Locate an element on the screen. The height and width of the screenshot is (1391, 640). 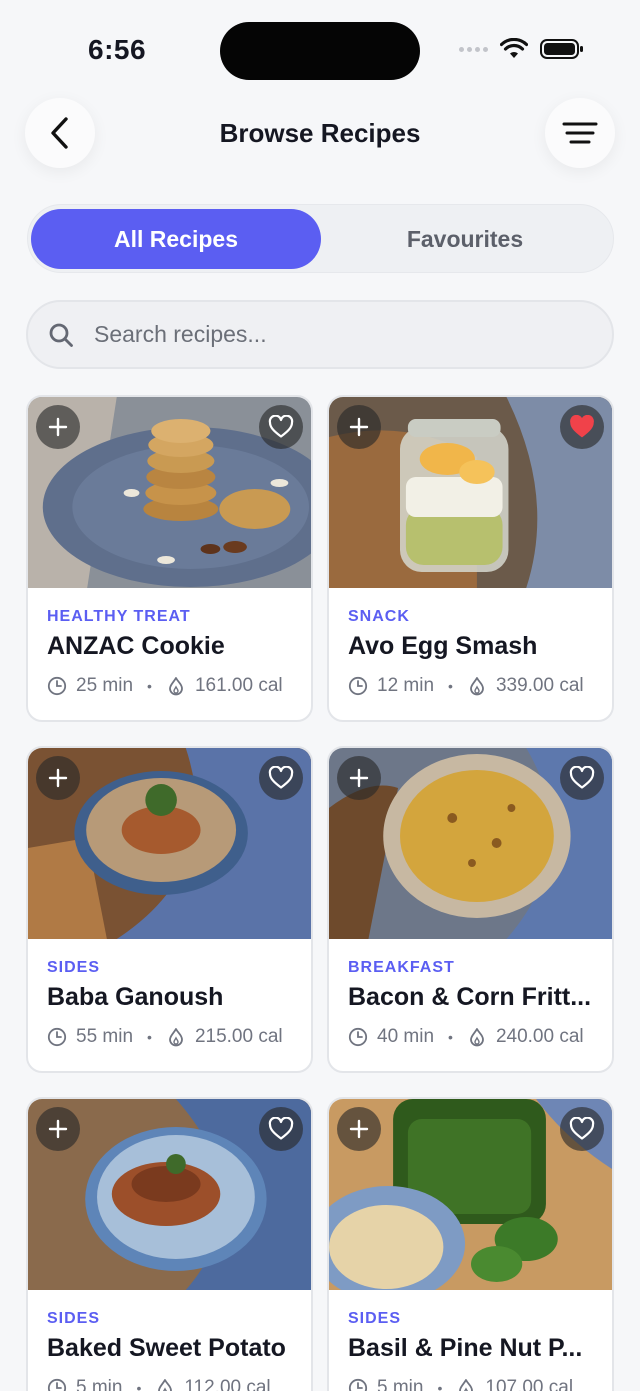
menu-lines-icon is located at coordinates (580, 133).